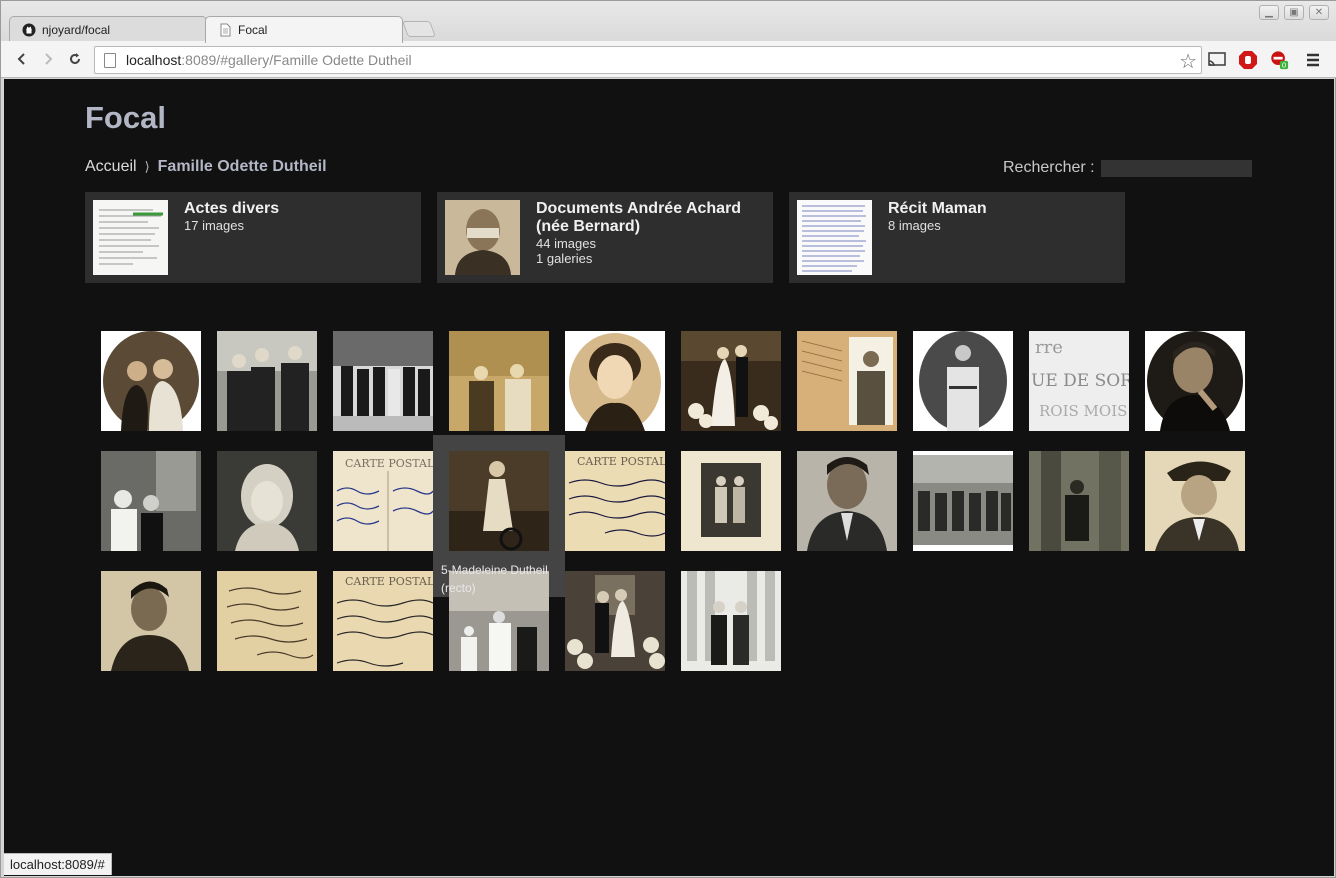  I want to click on gallery-title: Actes divers 17 images, so click(296, 216).